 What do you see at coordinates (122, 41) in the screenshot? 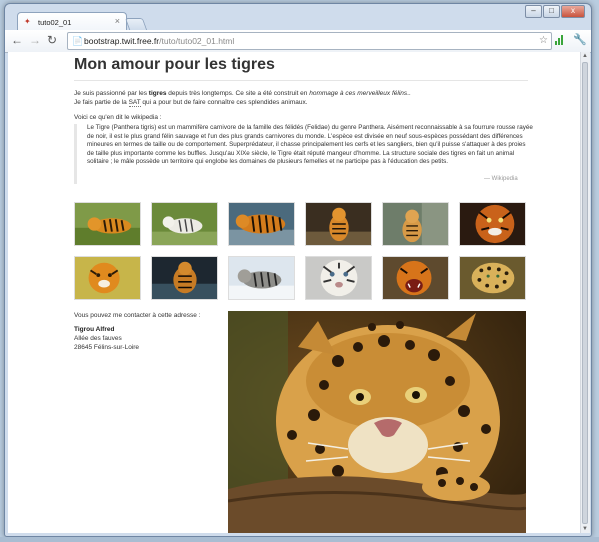
I see `url-host: bootstrap.twit.free.fr` at bounding box center [122, 41].